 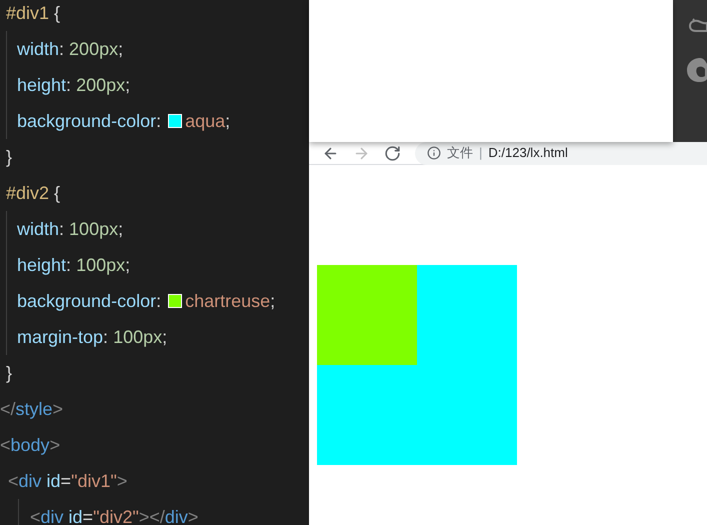 I want to click on code-text: <body>, so click(x=30, y=445).